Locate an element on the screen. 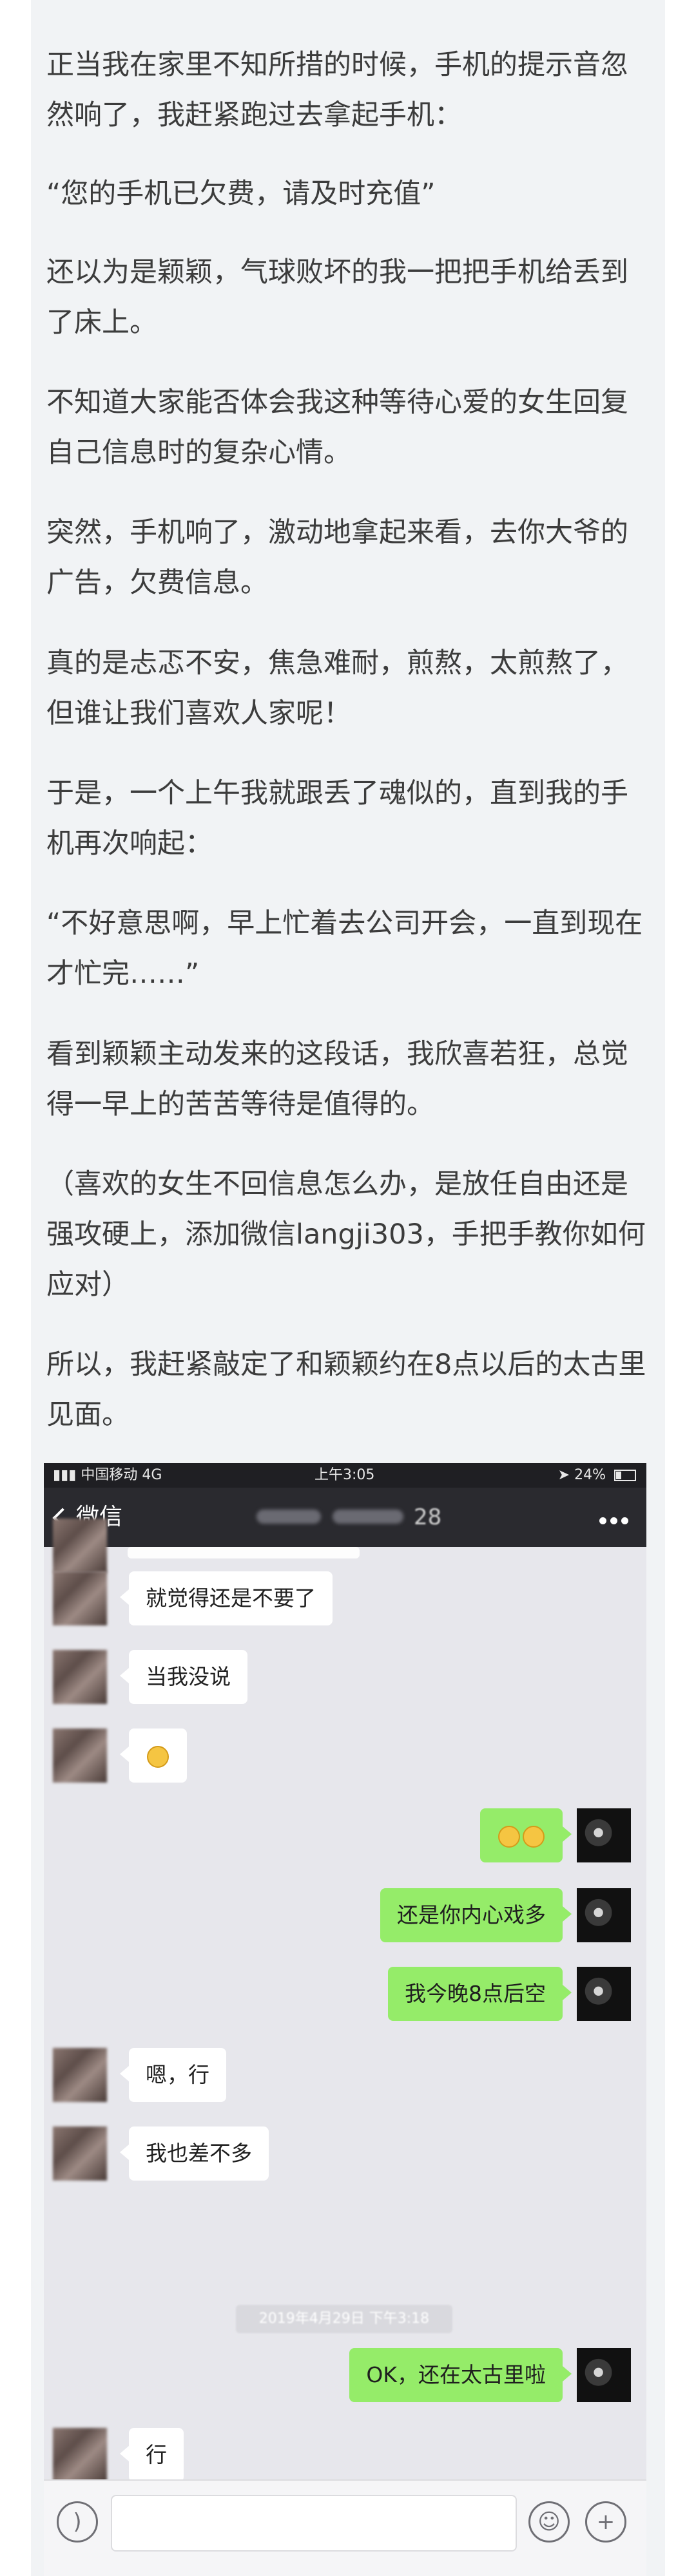 This screenshot has width=696, height=2576. paragraph: 还以为是颖颖，气球败坏的我一把把手机给丢到了床上。 is located at coordinates (337, 297).